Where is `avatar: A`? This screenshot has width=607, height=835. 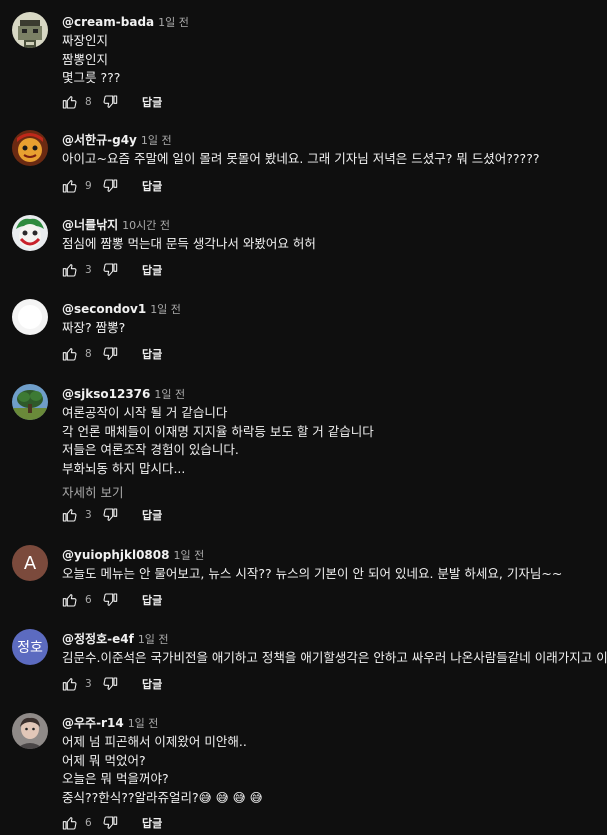
avatar: A is located at coordinates (30, 563).